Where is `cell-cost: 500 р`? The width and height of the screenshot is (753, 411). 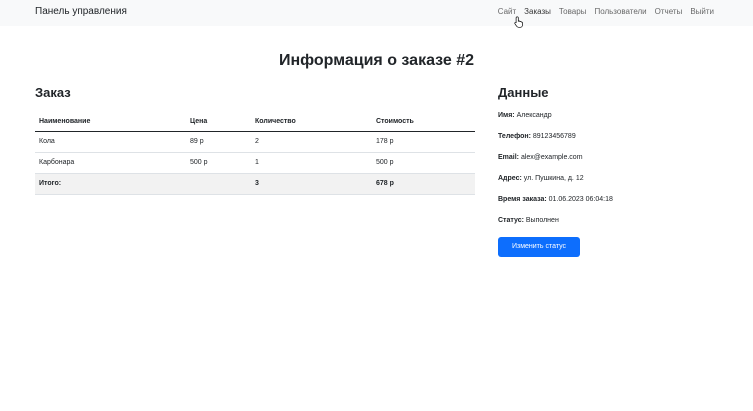
cell-cost: 500 р is located at coordinates (423, 163).